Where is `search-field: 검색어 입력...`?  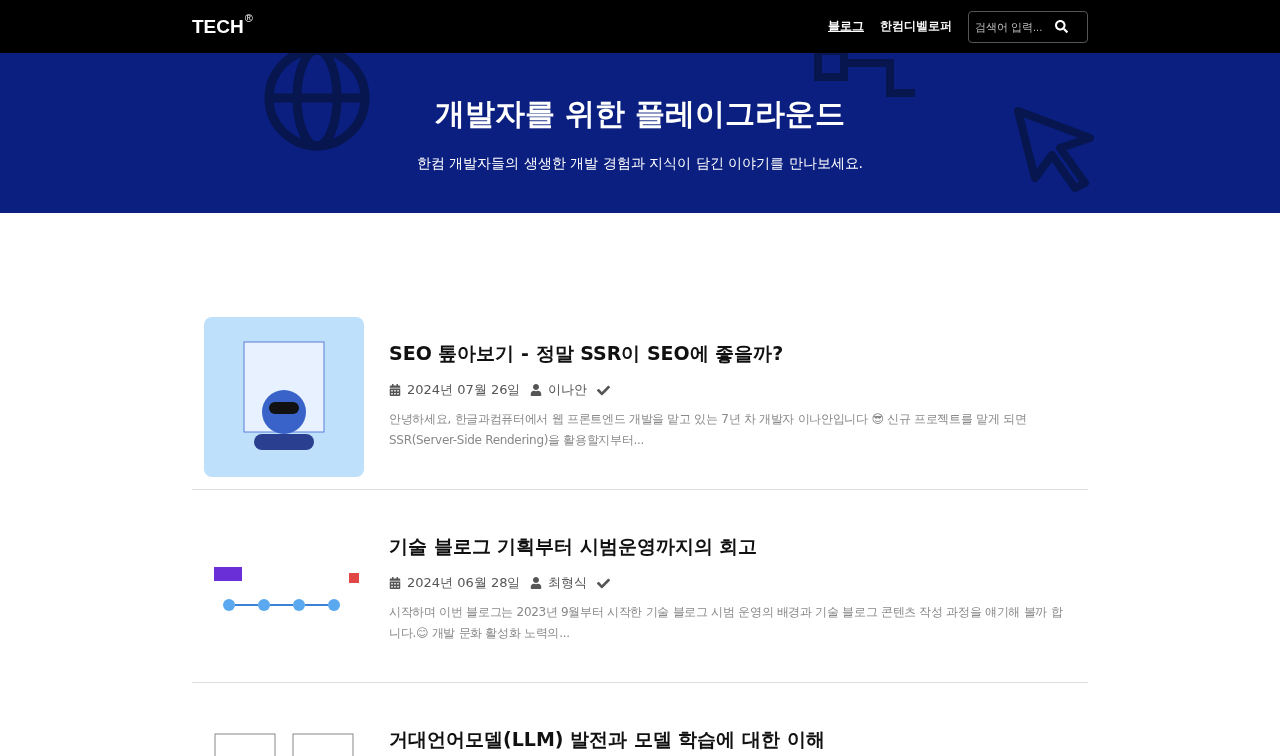
search-field: 검색어 입력... is located at coordinates (1028, 26).